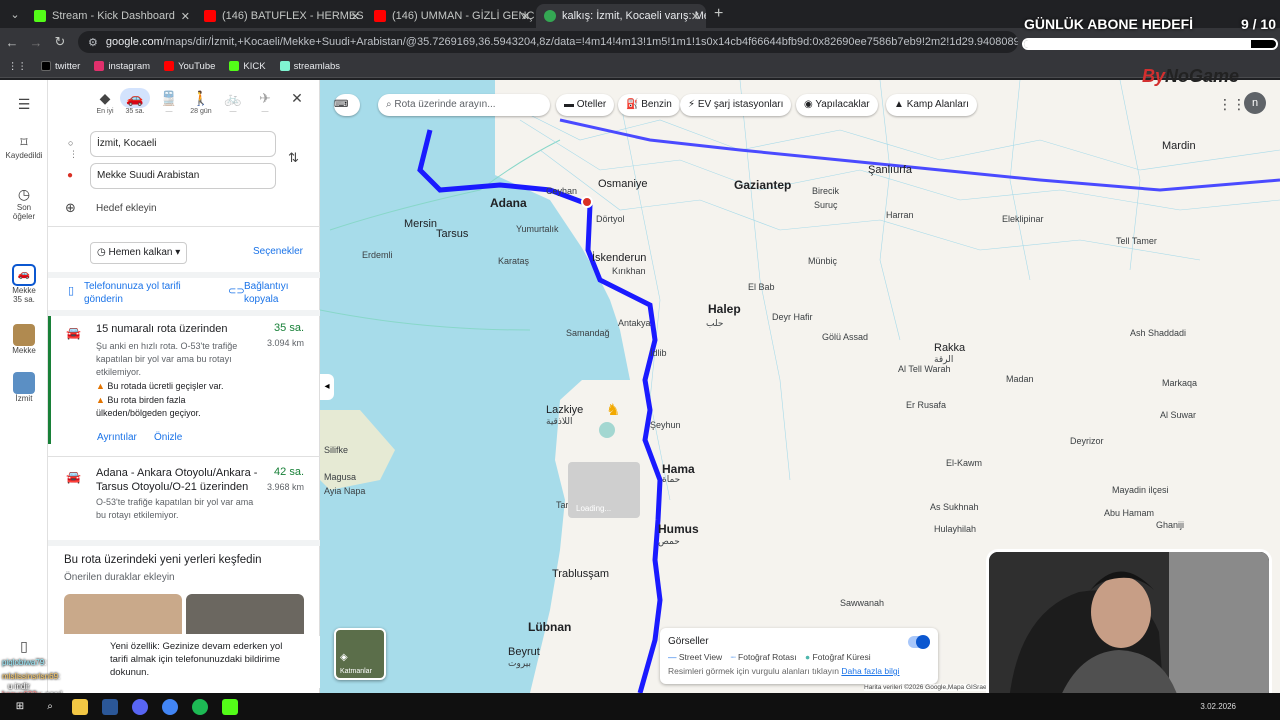 The width and height of the screenshot is (1280, 720). Describe the element at coordinates (919, 642) in the screenshot. I see `streetview-toggle` at that location.